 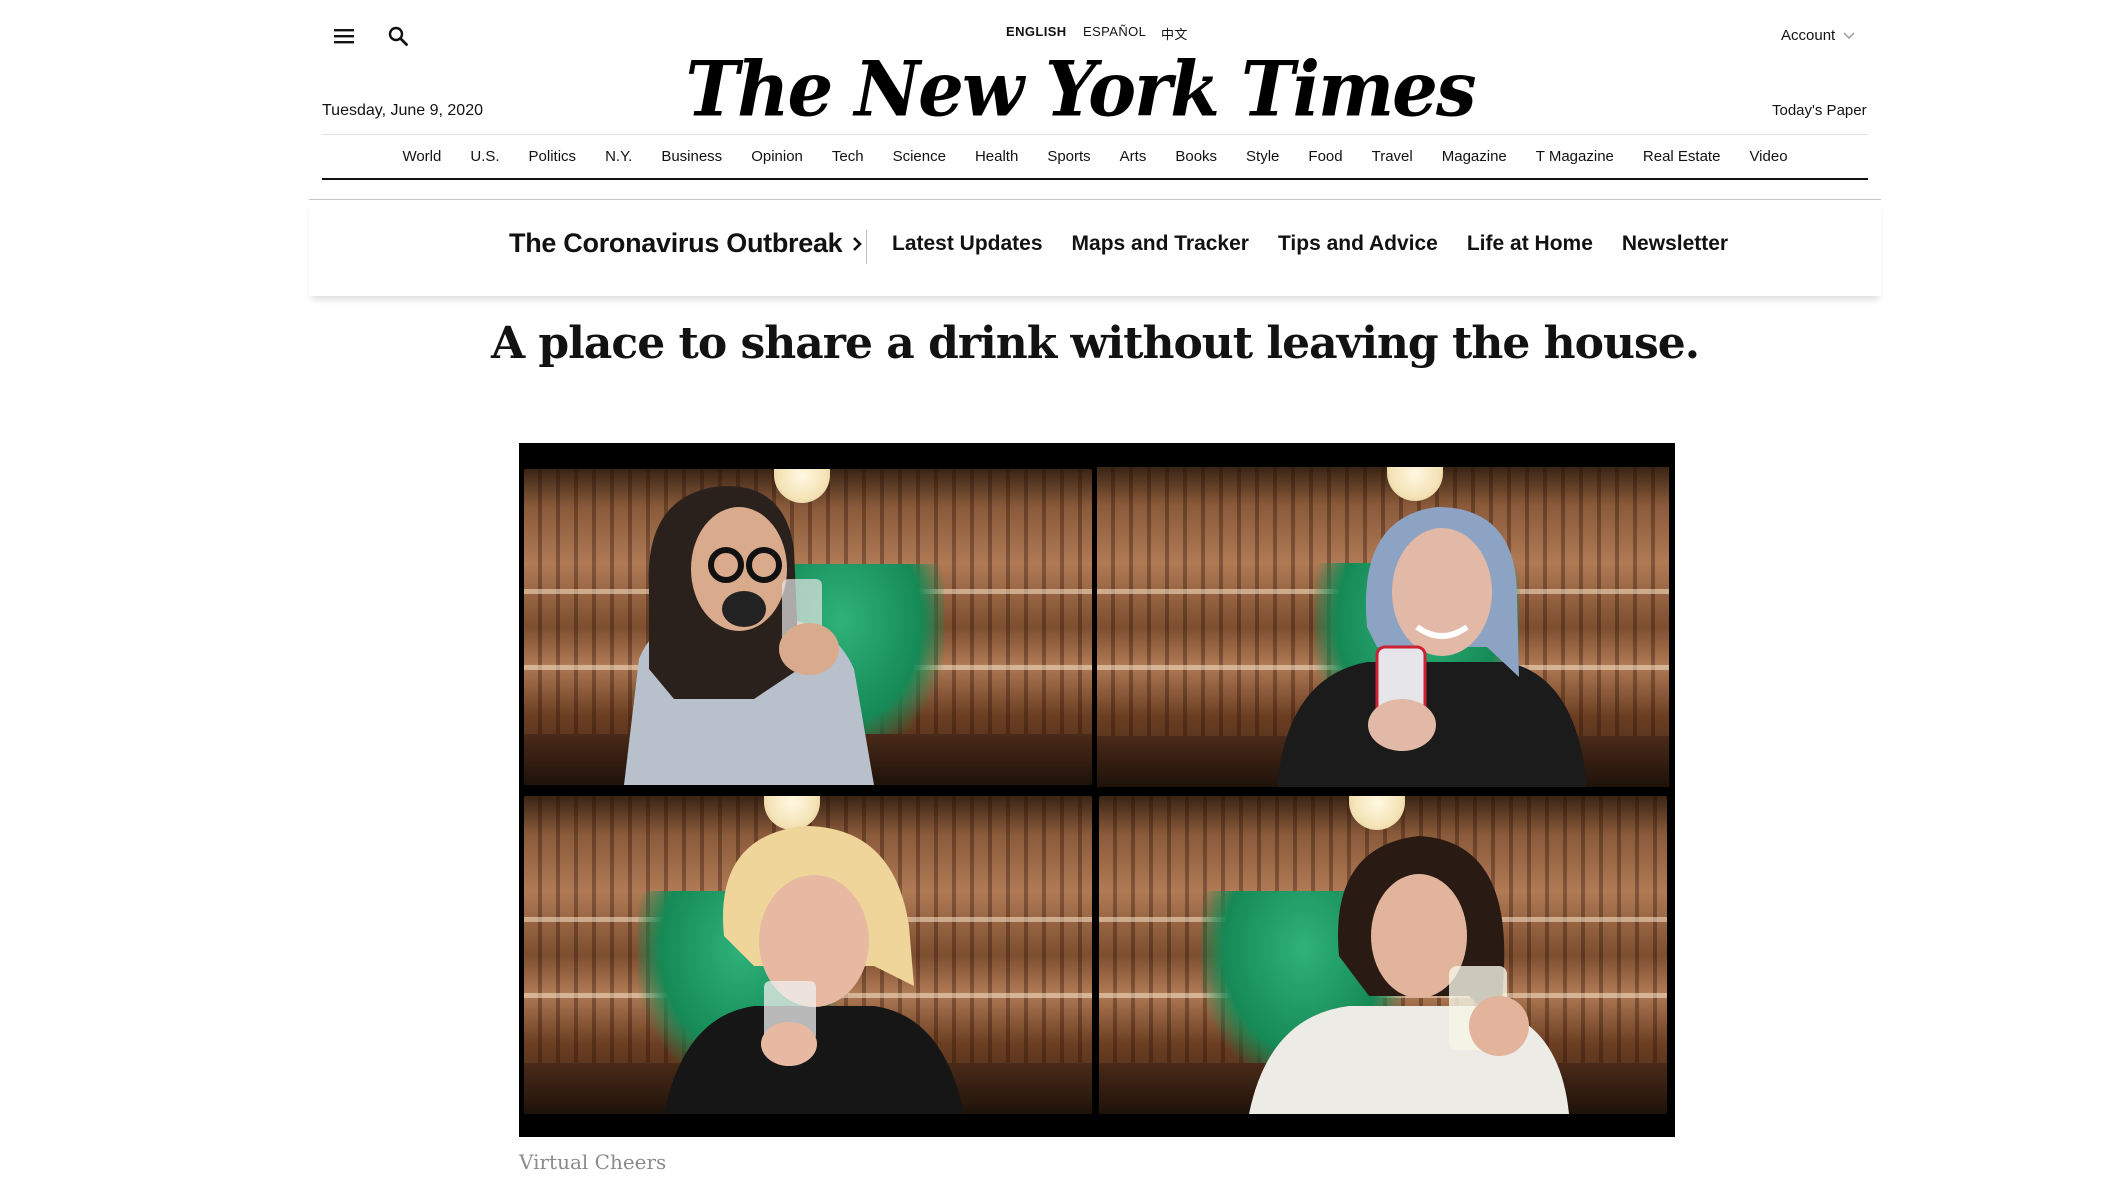 I want to click on account-button: Account, so click(x=1818, y=35).